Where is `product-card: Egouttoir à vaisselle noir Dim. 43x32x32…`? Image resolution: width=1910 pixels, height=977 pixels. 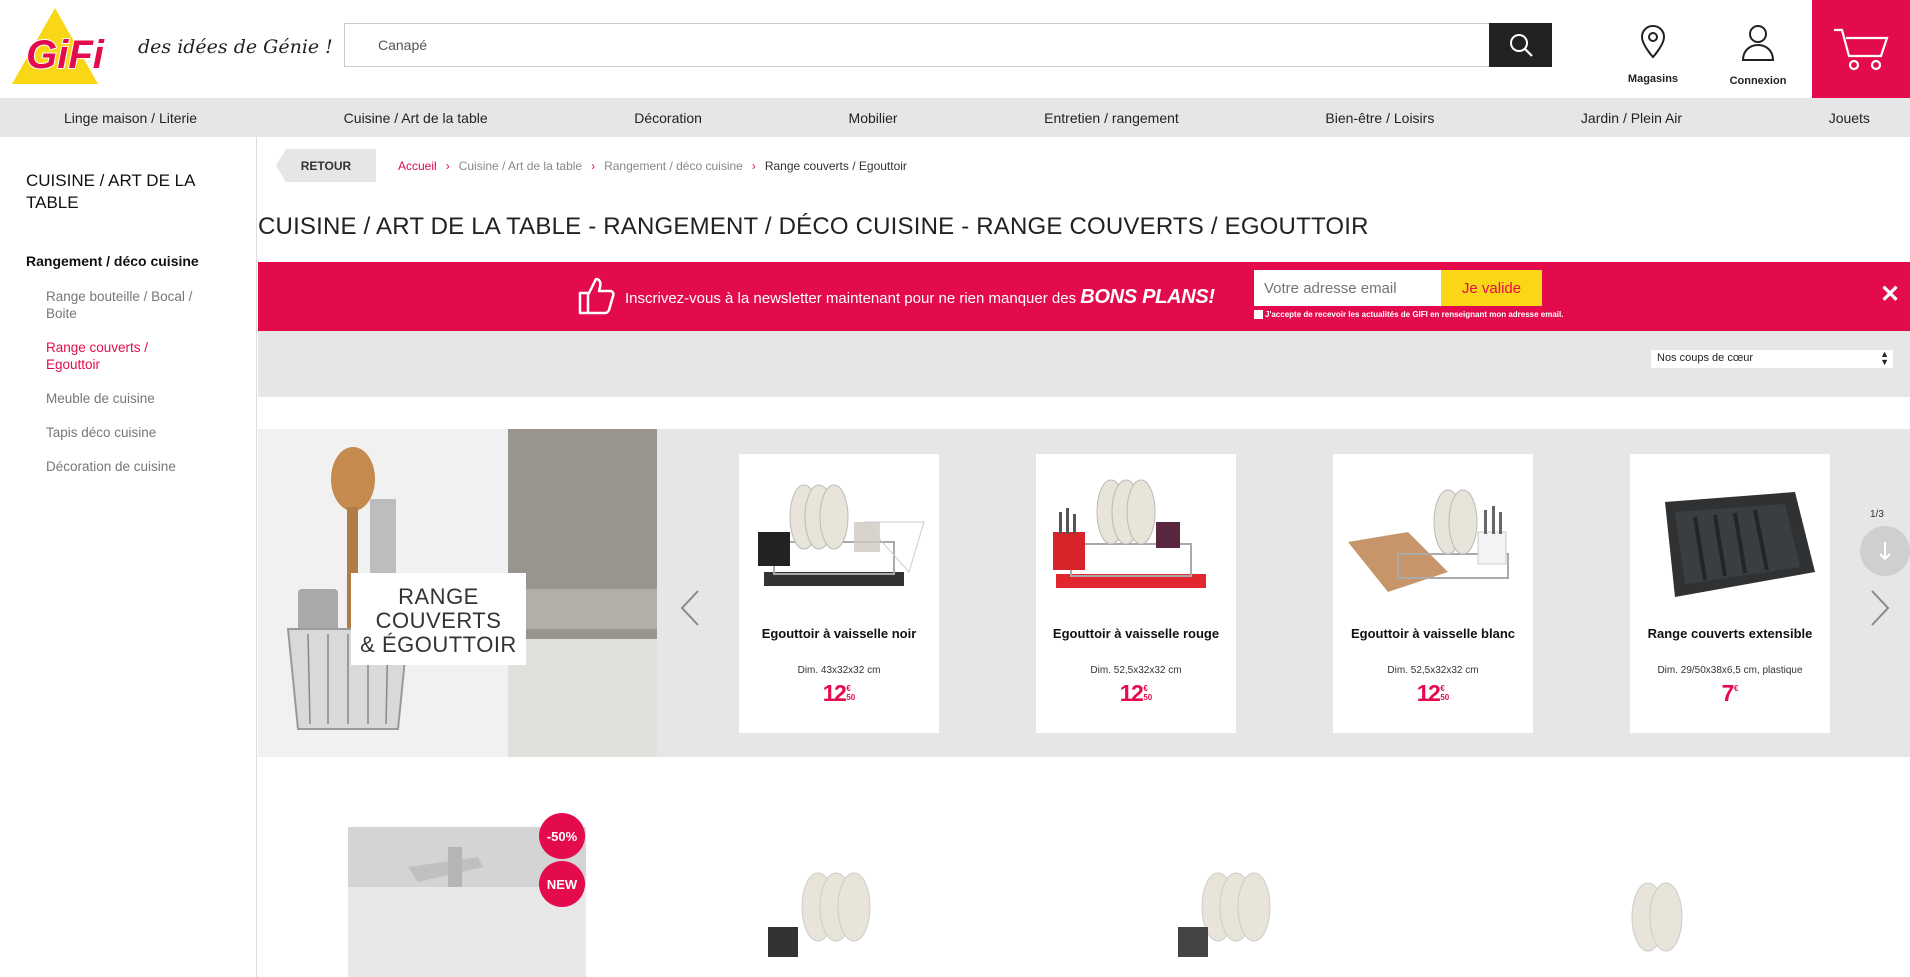 product-card: Egouttoir à vaisselle noir Dim. 43x32x32… is located at coordinates (839, 593).